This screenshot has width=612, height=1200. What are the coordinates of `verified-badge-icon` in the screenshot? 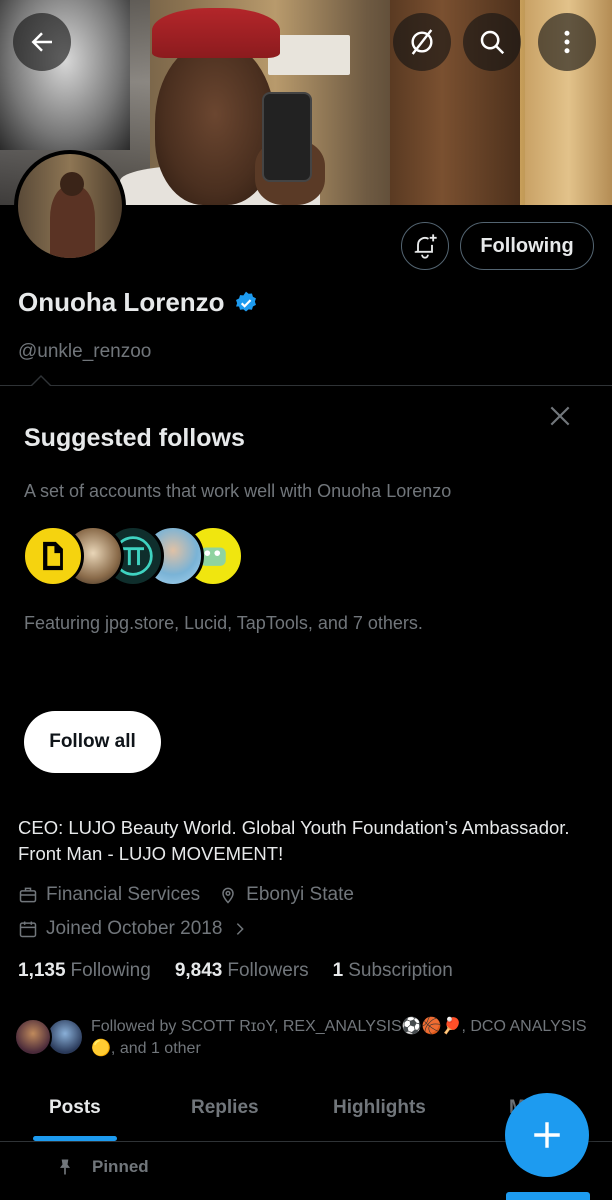 It's located at (246, 303).